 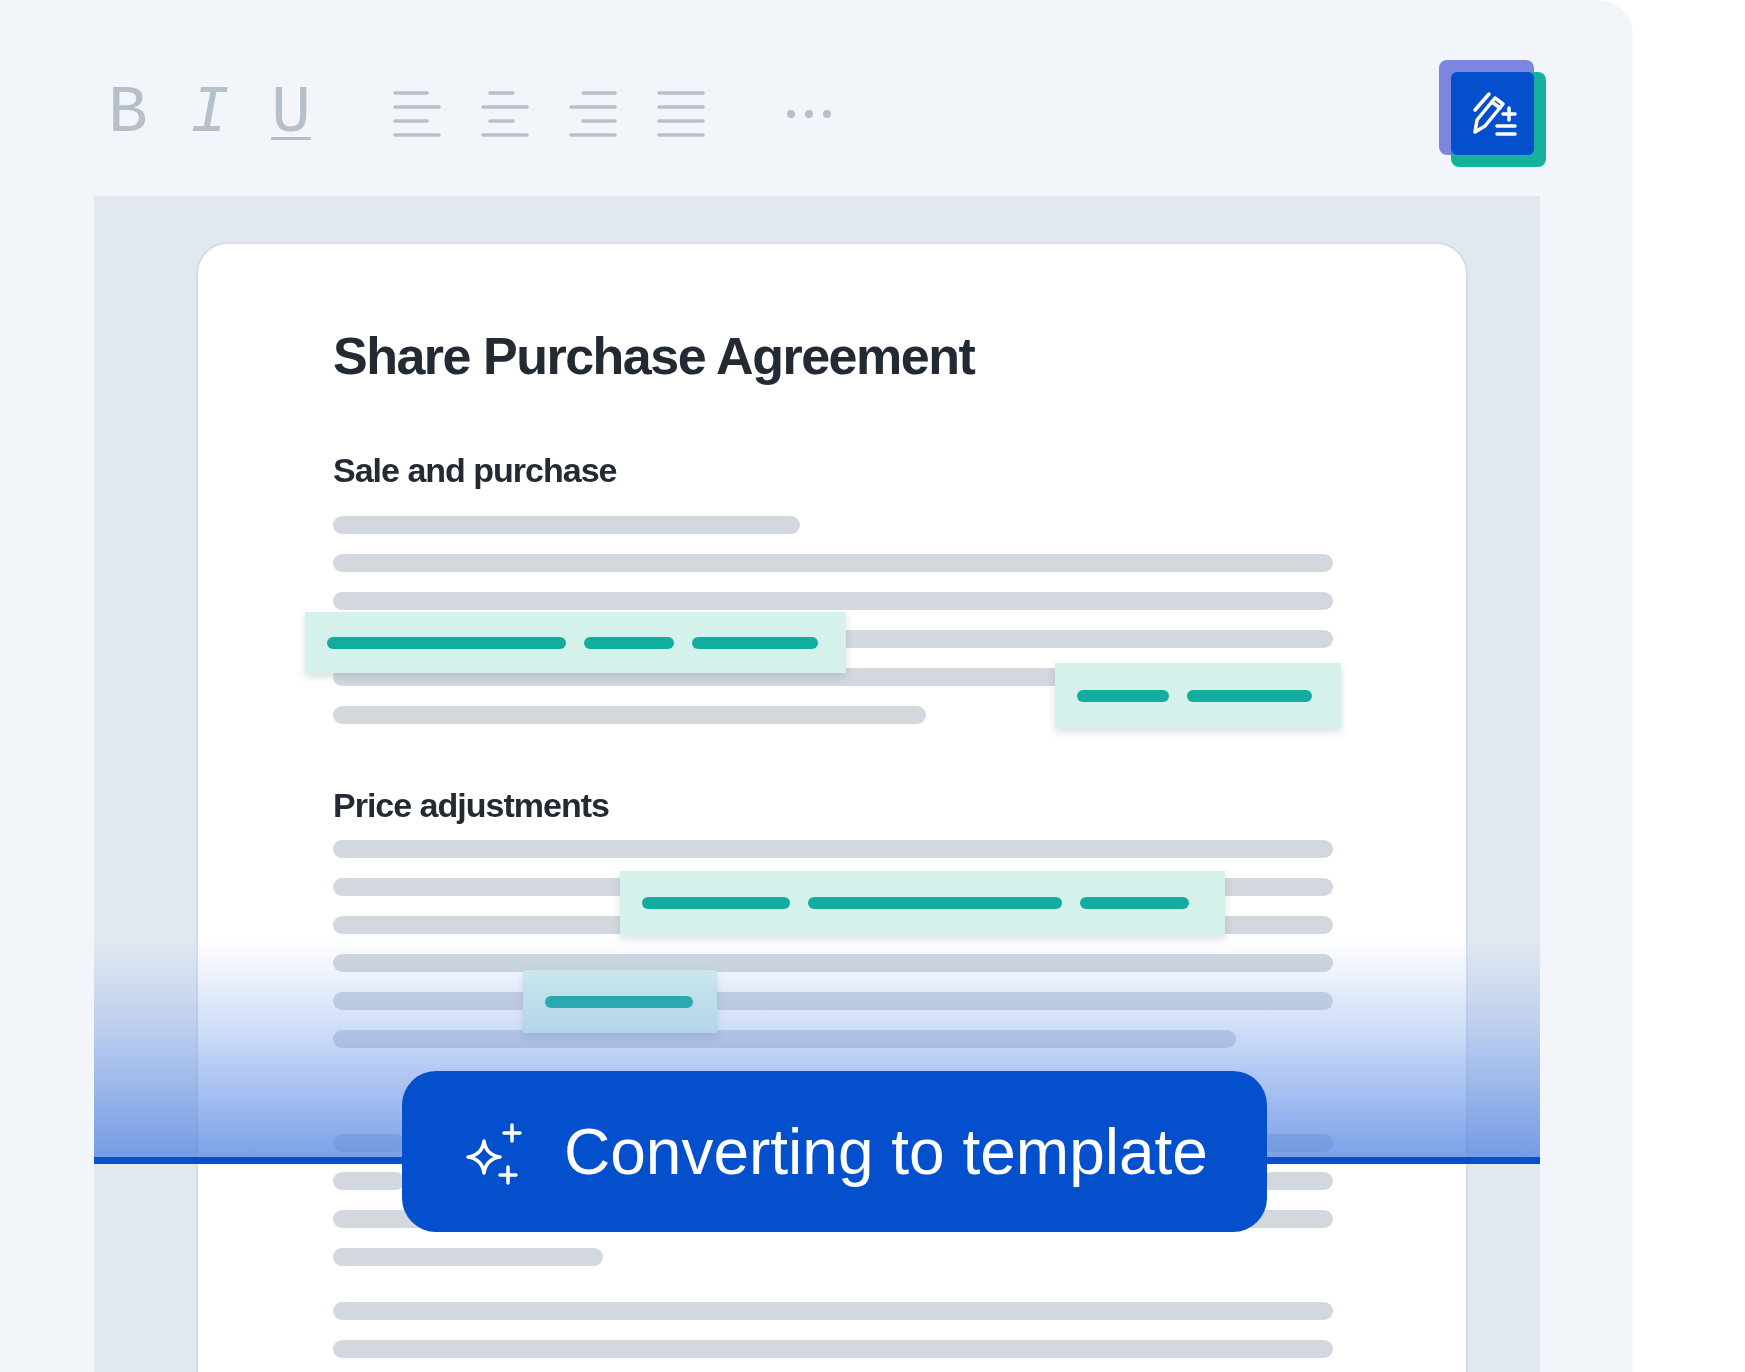 I want to click on status-text: Converting to template, so click(x=886, y=1152).